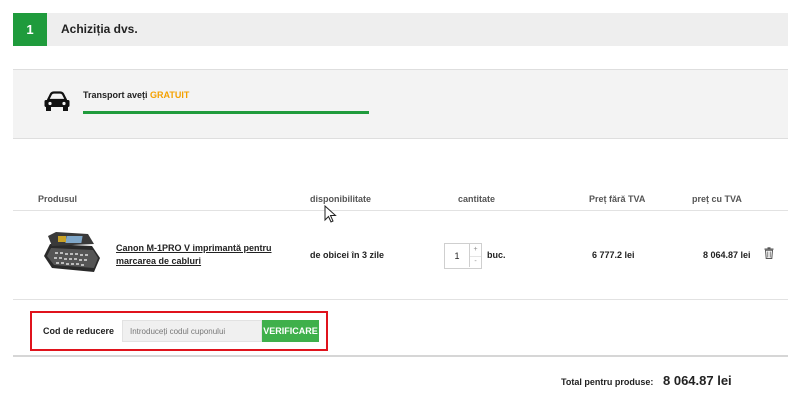 The width and height of the screenshot is (800, 403). What do you see at coordinates (457, 256) in the screenshot?
I see `quantity-input: 1` at bounding box center [457, 256].